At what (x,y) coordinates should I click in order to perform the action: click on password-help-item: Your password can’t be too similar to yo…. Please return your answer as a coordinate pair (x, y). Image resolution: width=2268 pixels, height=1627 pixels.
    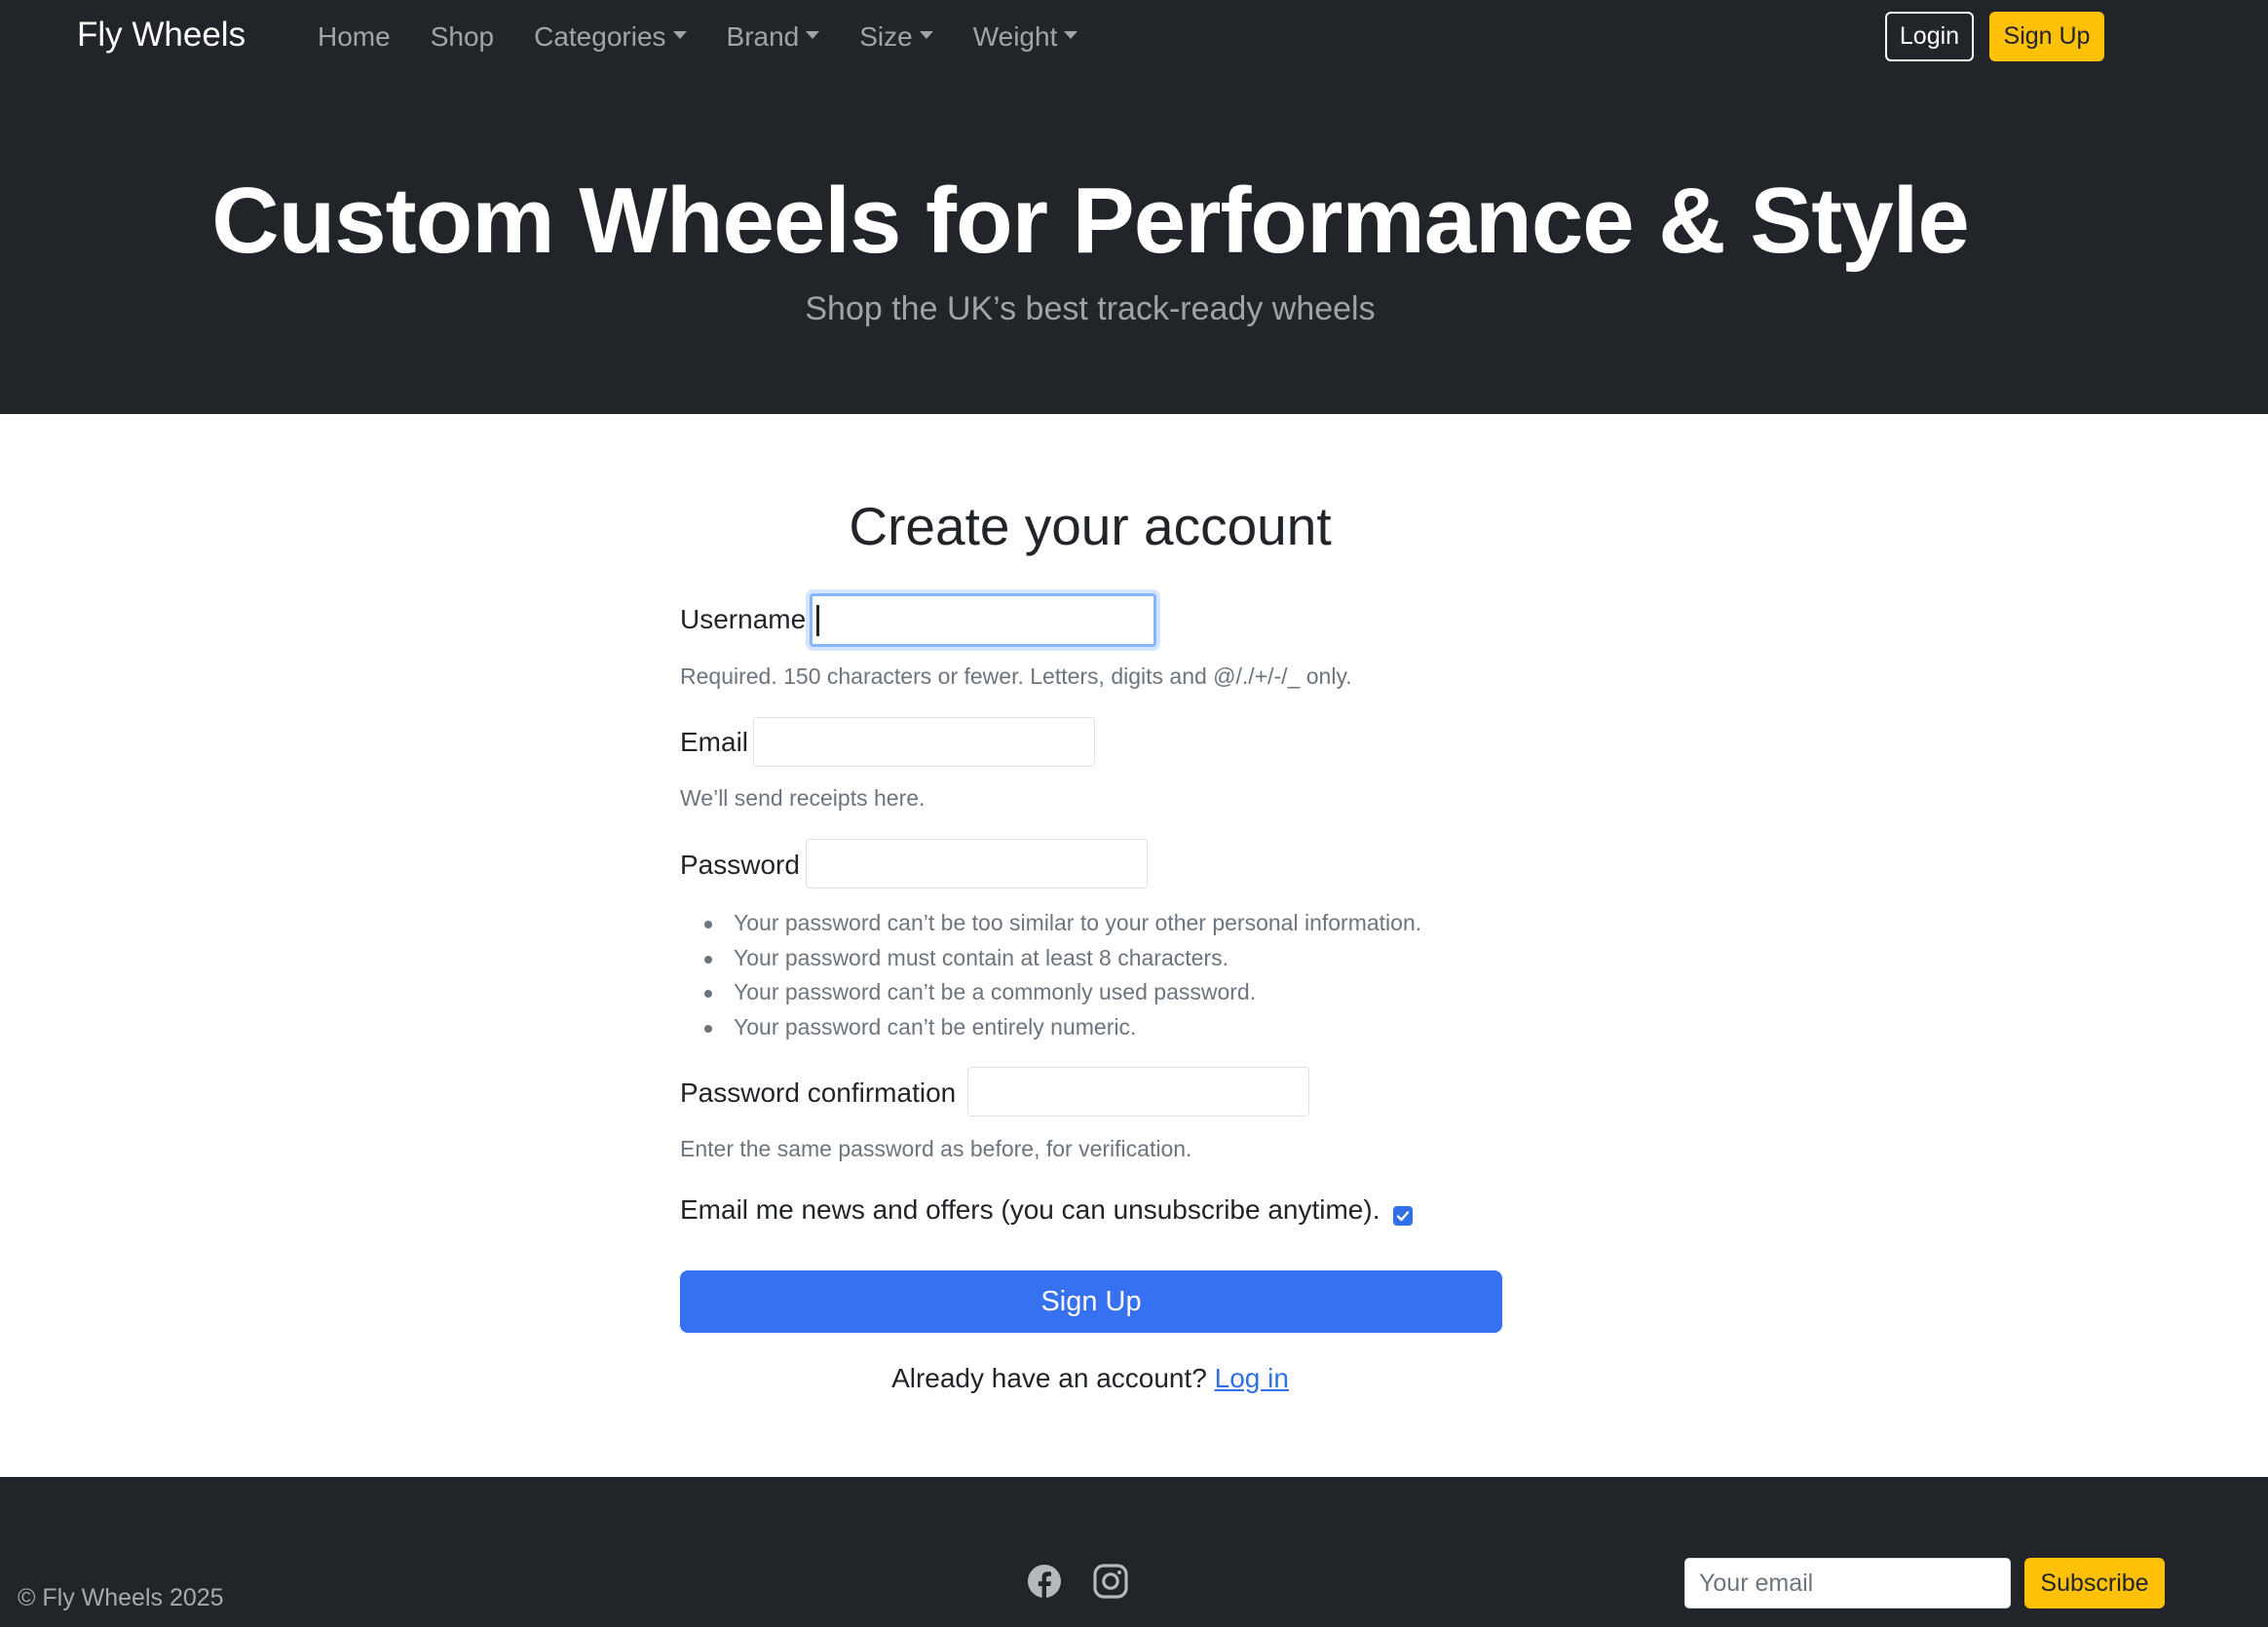
    Looking at the image, I should click on (1050, 924).